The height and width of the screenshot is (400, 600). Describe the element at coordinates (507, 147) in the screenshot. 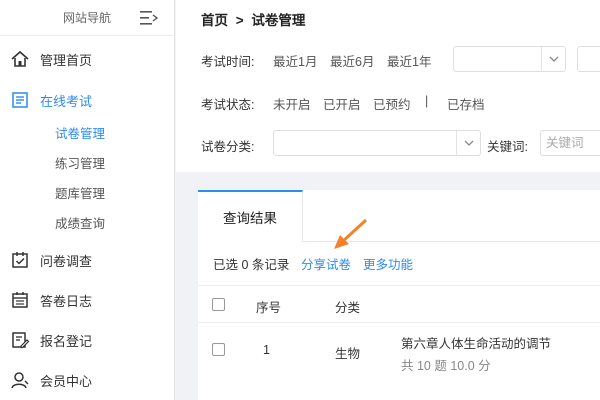

I see `filter-keyword-label: 关键词:` at that location.